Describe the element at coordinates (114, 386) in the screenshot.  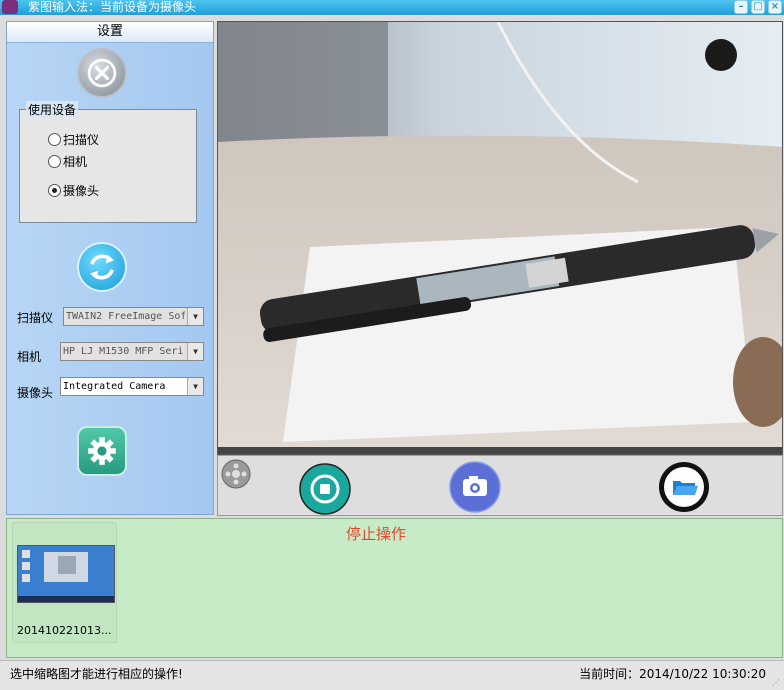
I see `webcam-select-value: Integrated Camera` at that location.